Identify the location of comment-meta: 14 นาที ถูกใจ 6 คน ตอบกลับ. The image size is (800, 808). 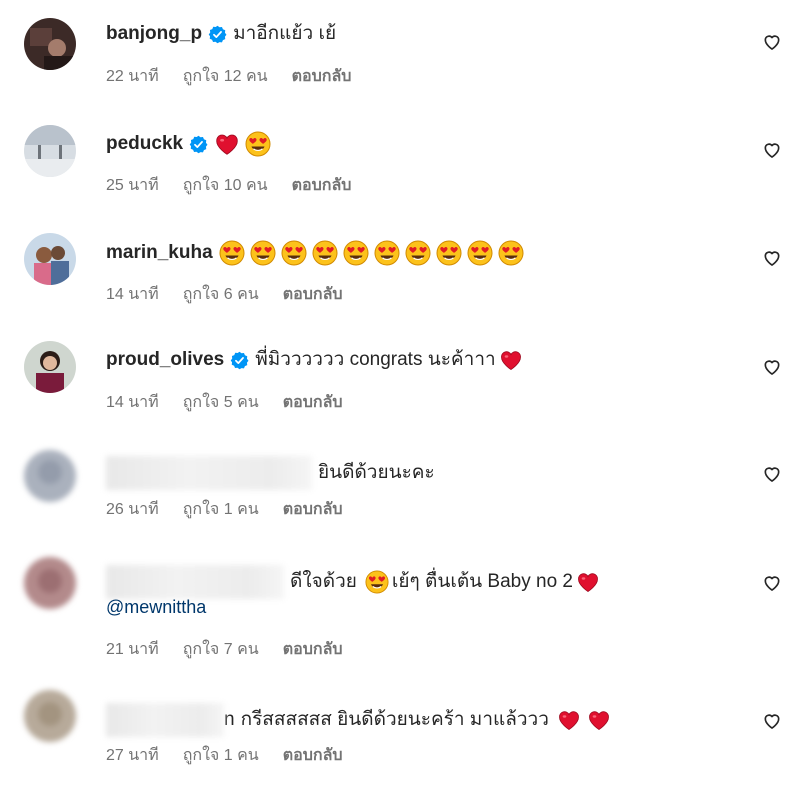
(224, 294).